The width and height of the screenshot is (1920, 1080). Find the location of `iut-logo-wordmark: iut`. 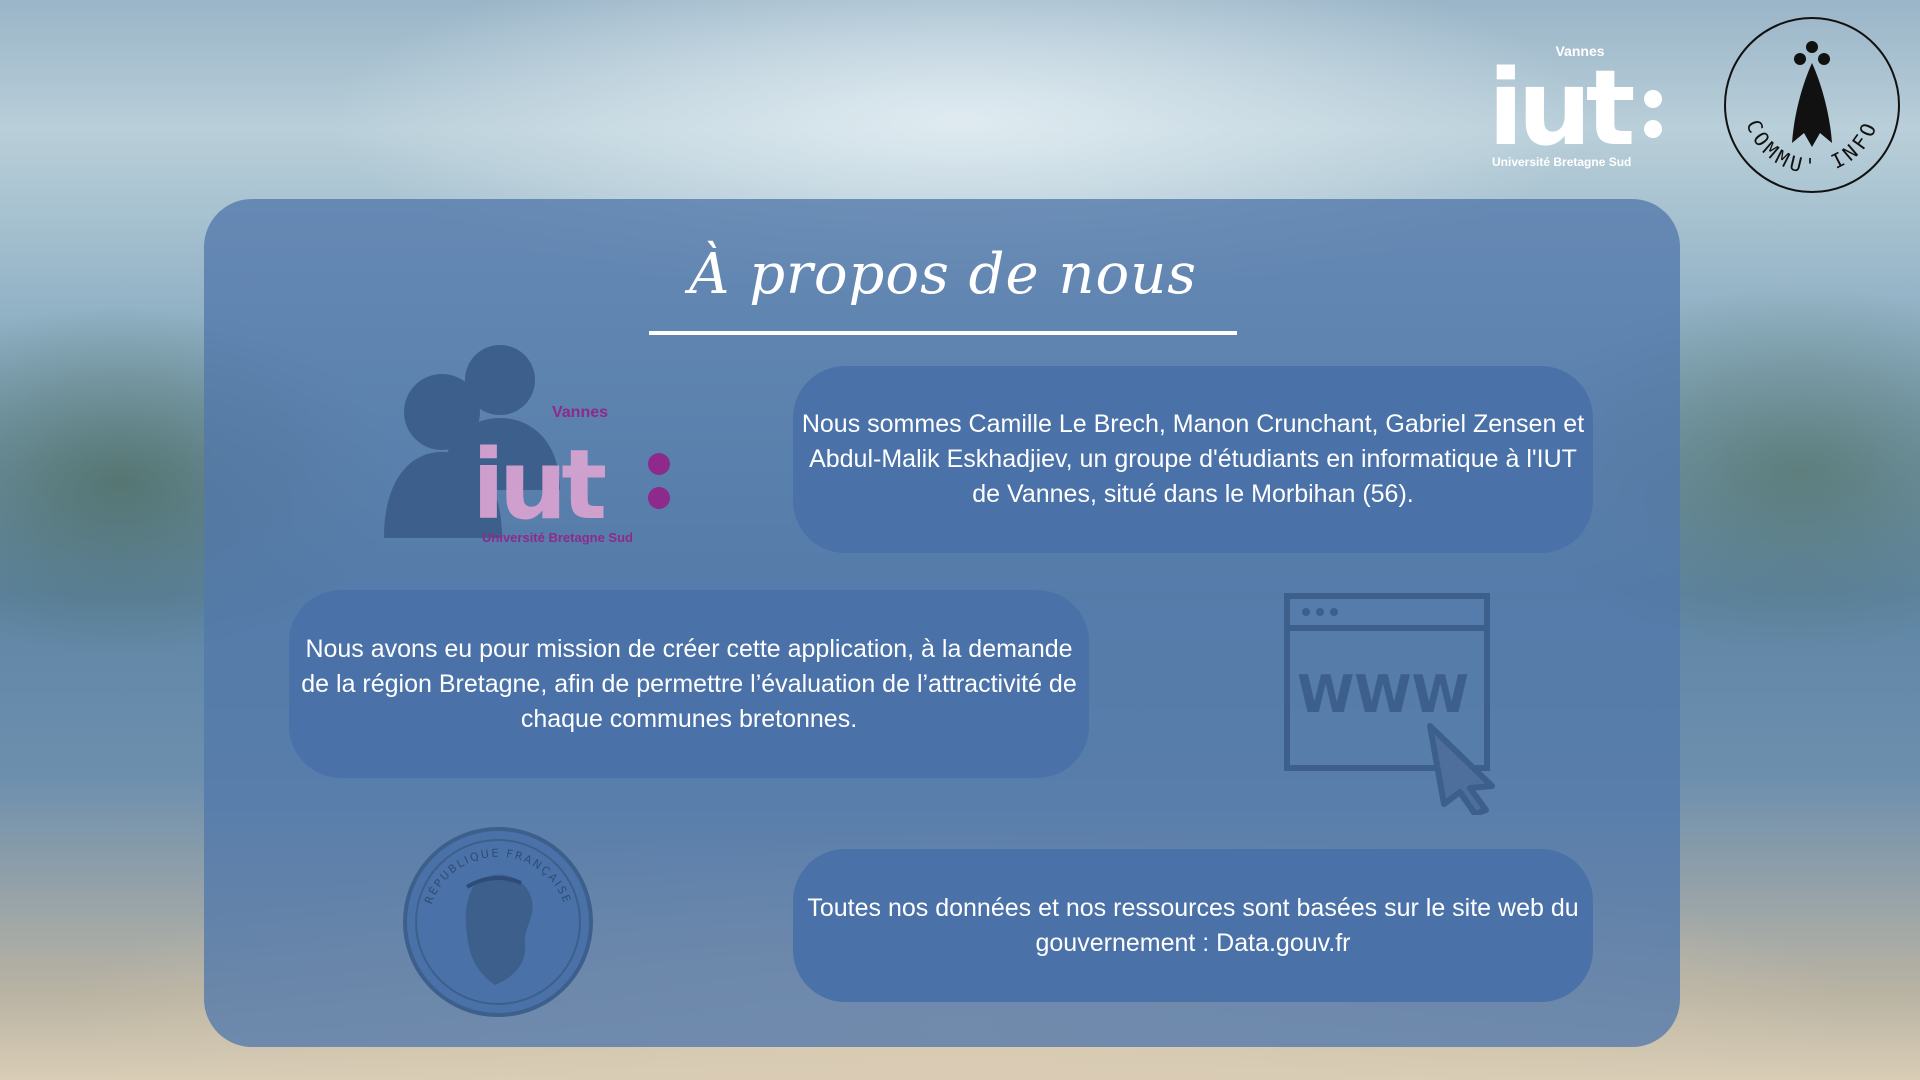

iut-logo-wordmark: iut is located at coordinates (1561, 108).